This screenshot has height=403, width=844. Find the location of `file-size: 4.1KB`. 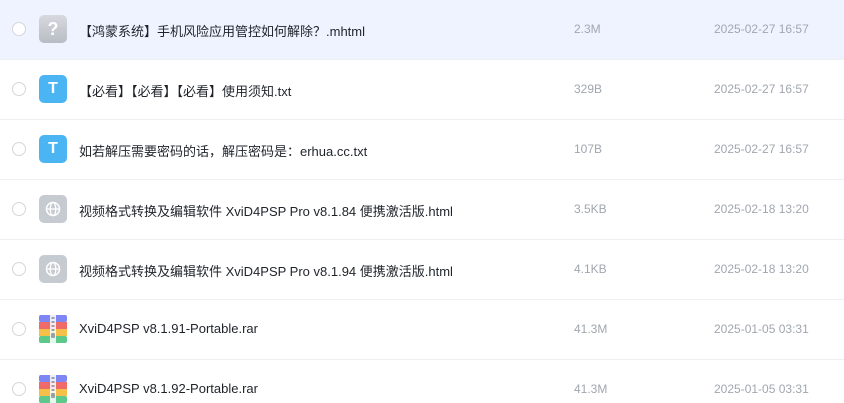

file-size: 4.1KB is located at coordinates (590, 269).